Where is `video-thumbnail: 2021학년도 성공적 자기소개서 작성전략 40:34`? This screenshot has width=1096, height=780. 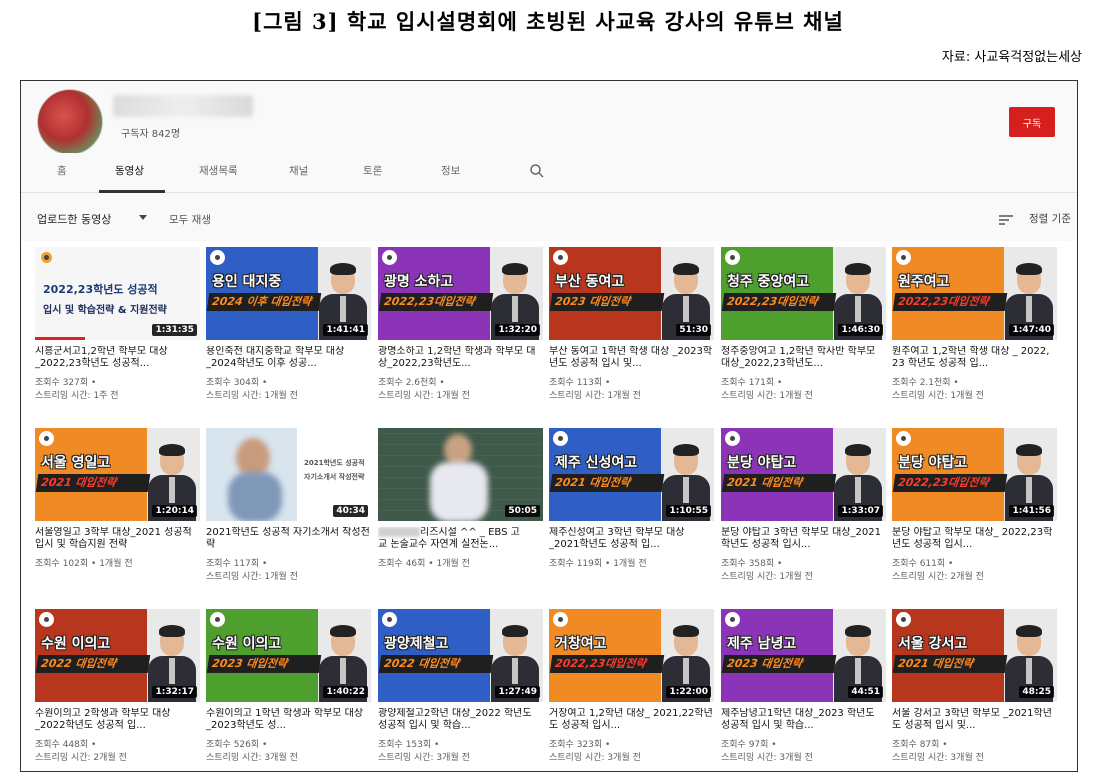
video-thumbnail: 2021학년도 성공적 자기소개서 작성전략 40:34 is located at coordinates (288, 474).